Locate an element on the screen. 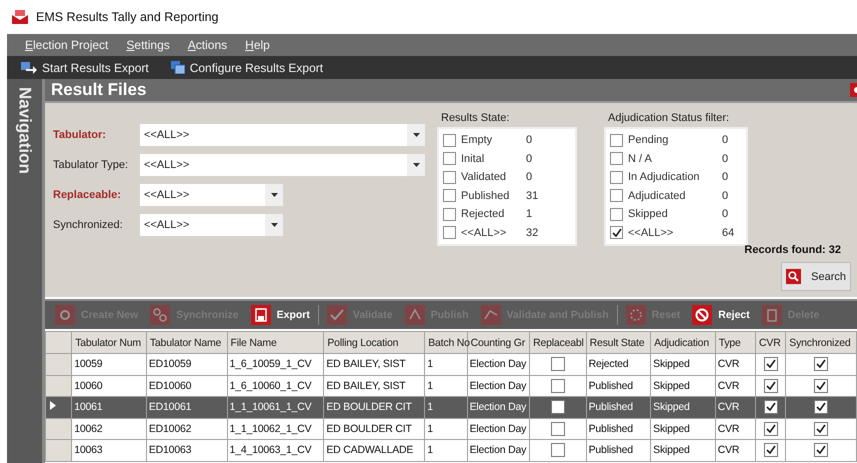 The width and height of the screenshot is (857, 463). column-header: Replaceabl is located at coordinates (558, 343).